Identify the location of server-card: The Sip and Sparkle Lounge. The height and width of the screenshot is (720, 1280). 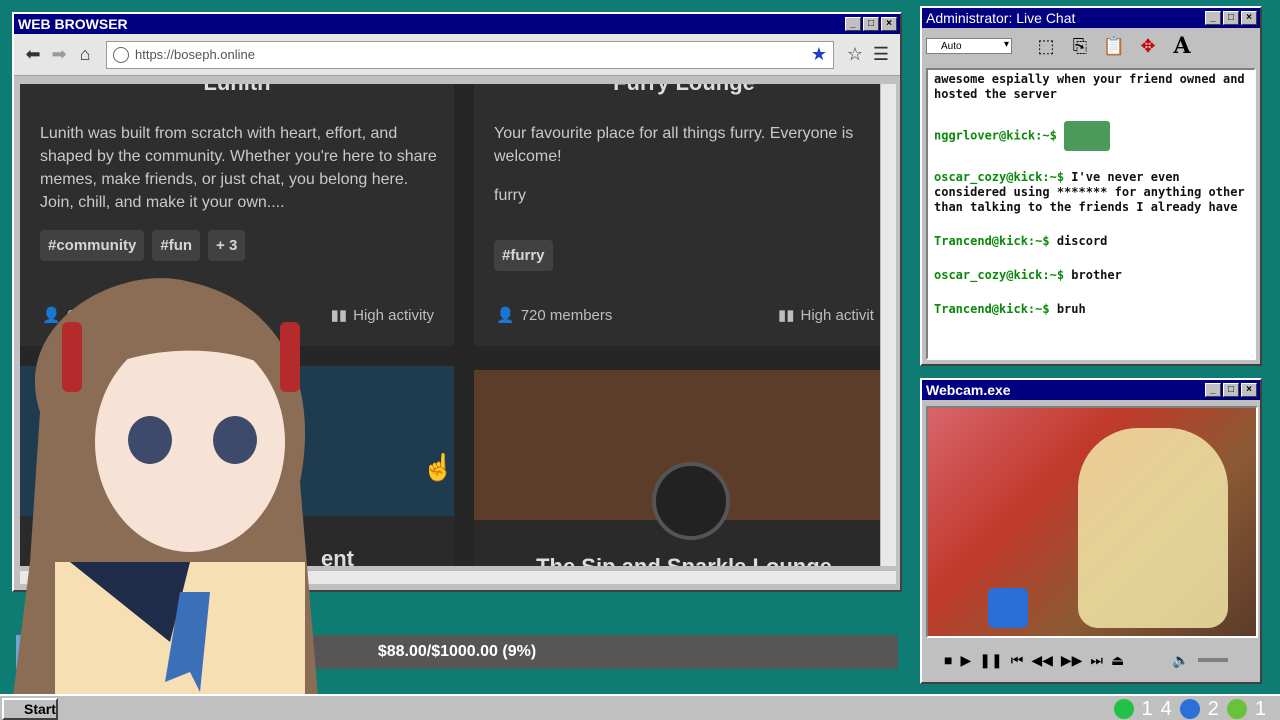
(677, 468).